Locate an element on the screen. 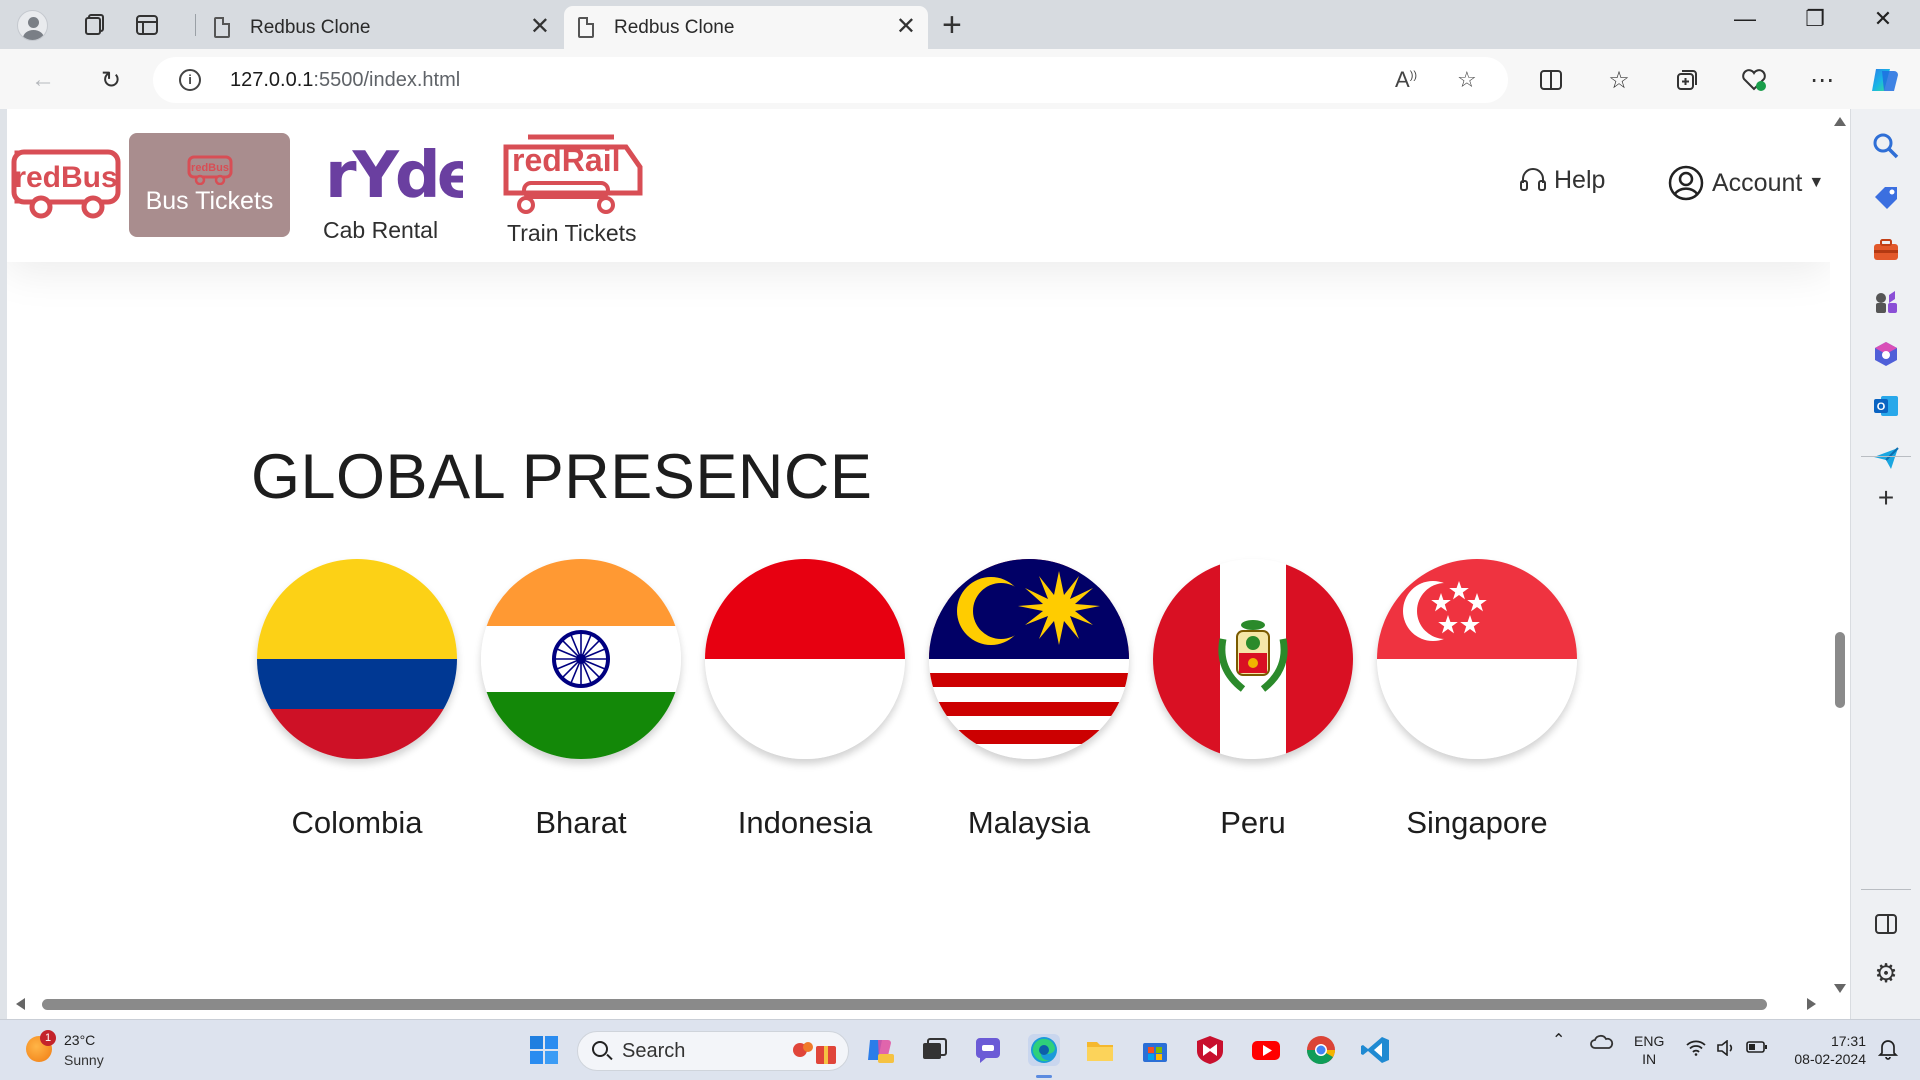 The height and width of the screenshot is (1080, 1920). scroll-right-arrow-icon is located at coordinates (1811, 1004).